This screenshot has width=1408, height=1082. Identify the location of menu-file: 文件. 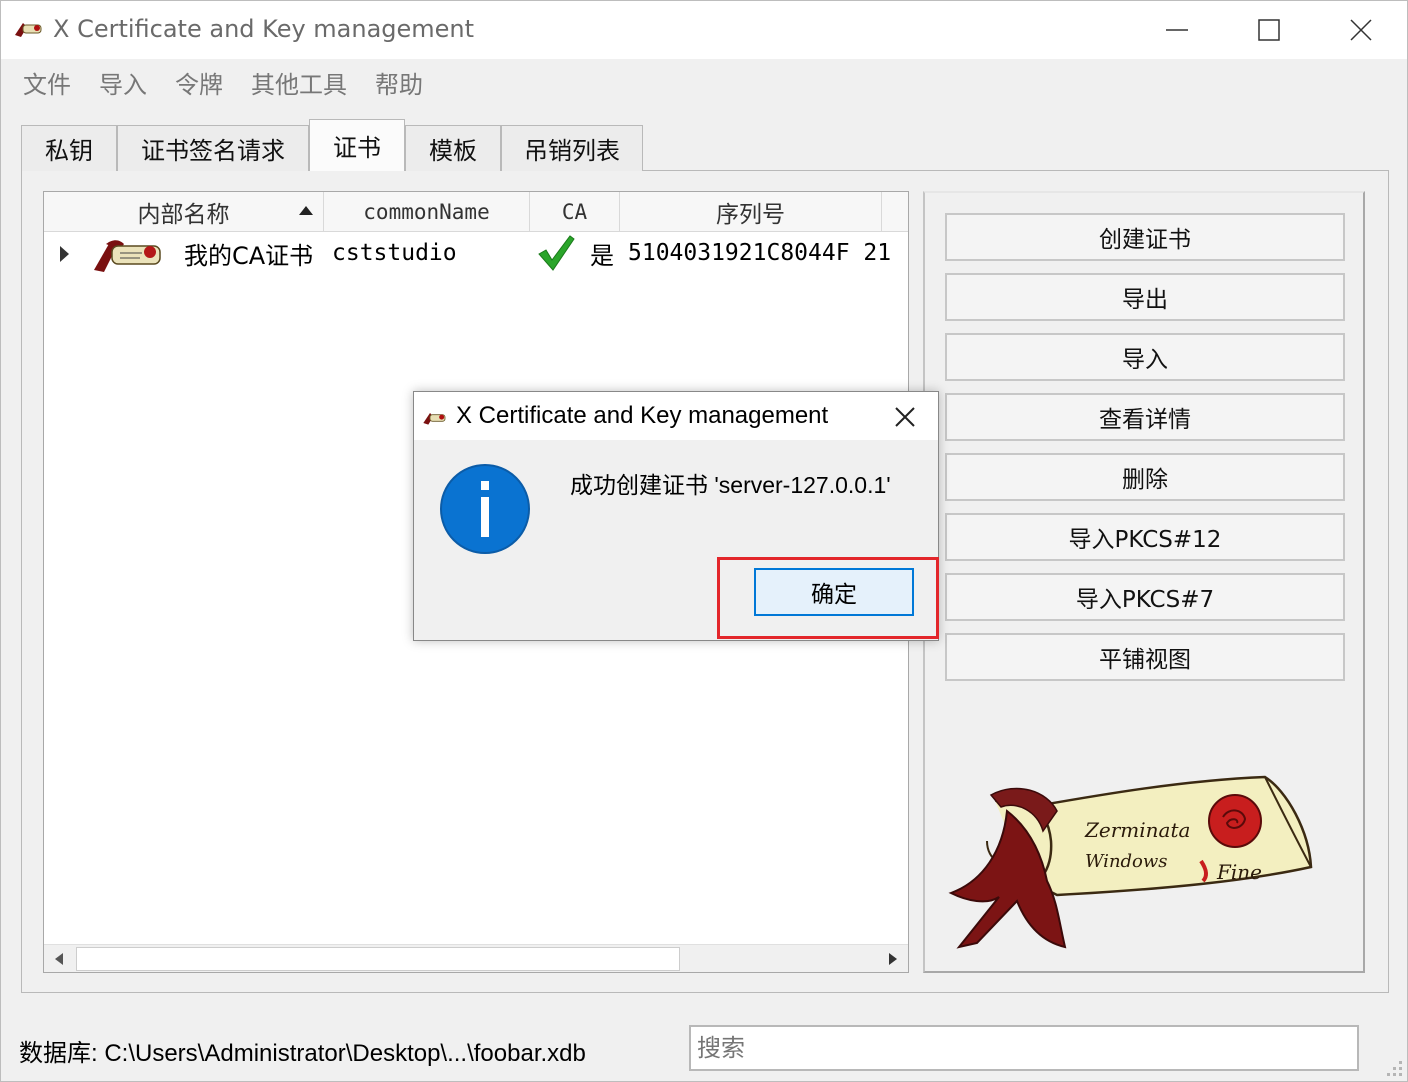
(47, 82).